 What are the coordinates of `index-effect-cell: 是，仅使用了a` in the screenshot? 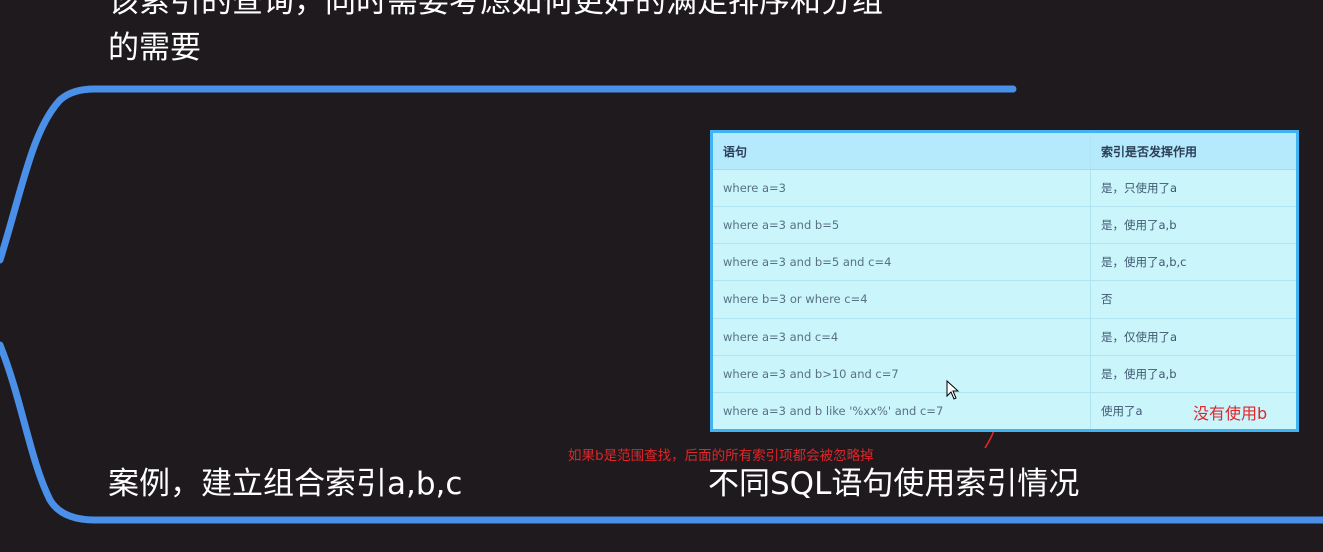 It's located at (1194, 337).